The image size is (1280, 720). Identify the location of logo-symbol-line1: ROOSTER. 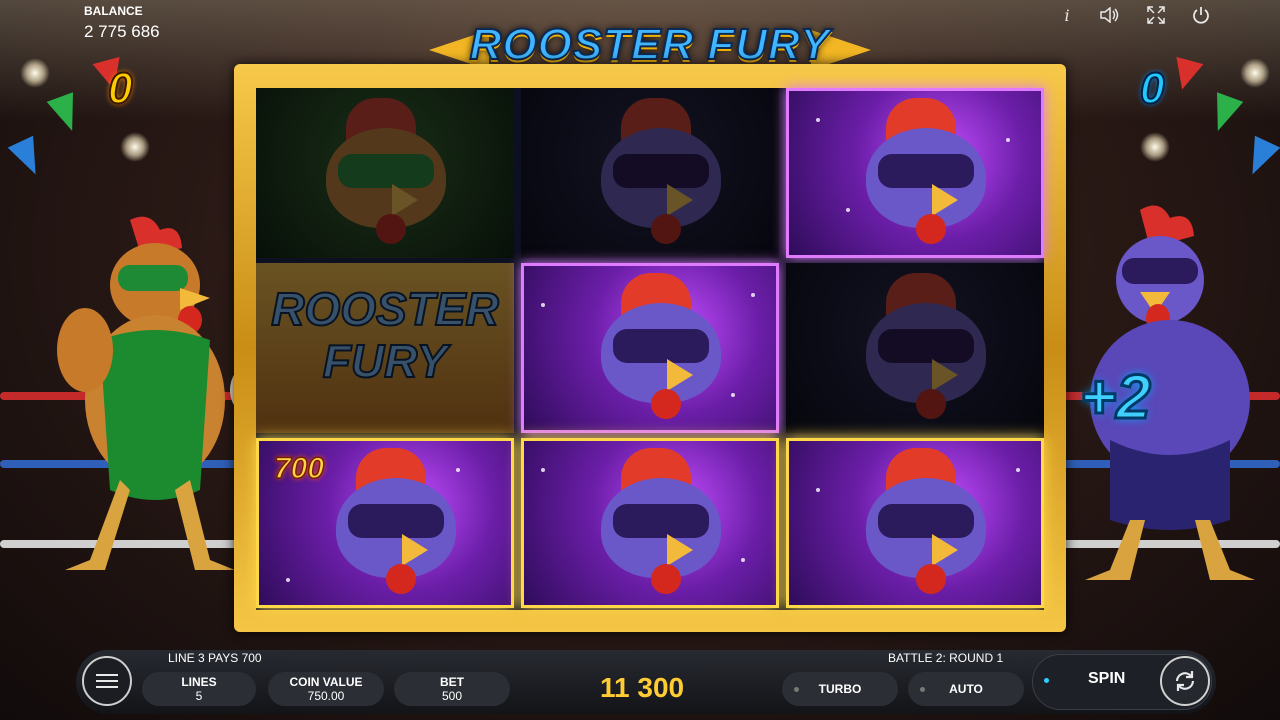
(384, 309).